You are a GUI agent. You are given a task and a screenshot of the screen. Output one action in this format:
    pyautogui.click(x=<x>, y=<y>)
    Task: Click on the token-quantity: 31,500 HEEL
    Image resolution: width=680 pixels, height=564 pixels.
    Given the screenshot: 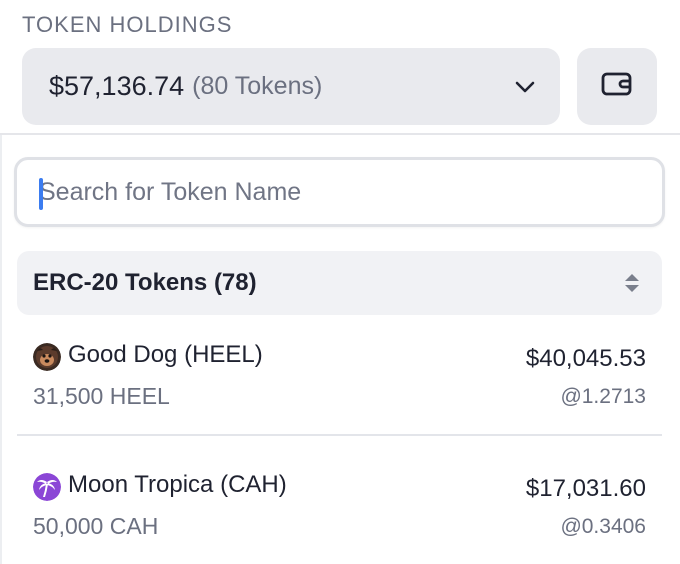 What is the action you would take?
    pyautogui.click(x=101, y=396)
    